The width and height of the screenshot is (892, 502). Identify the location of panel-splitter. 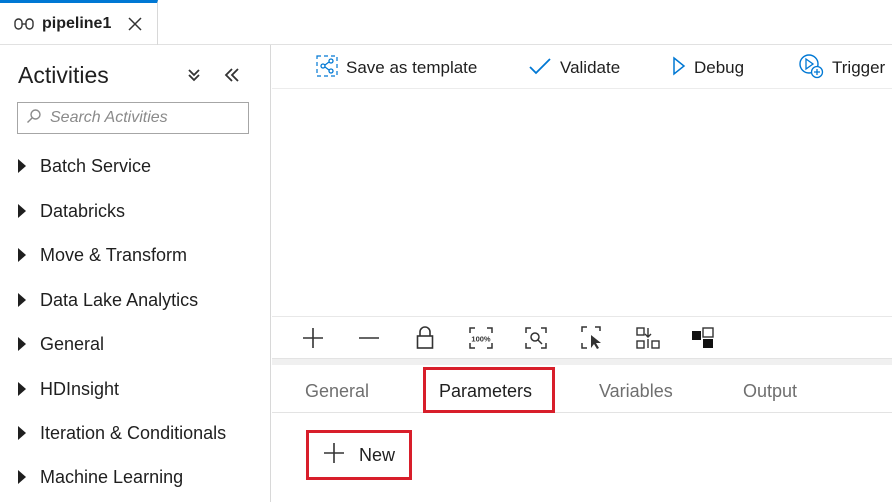
(582, 361).